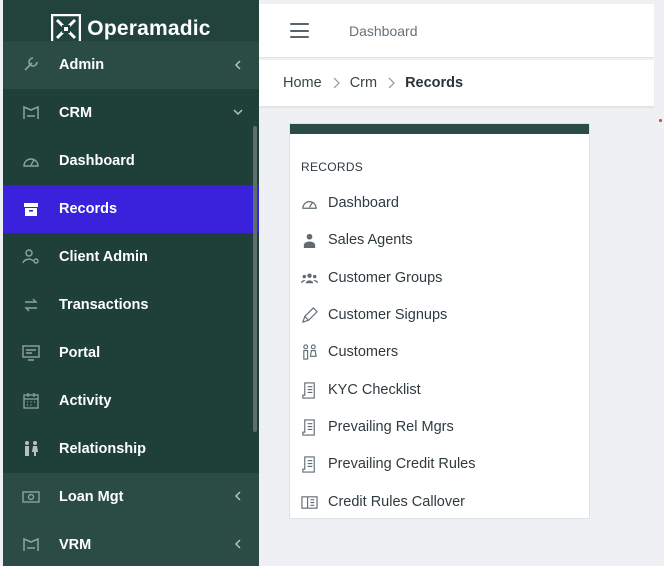  I want to click on hamburger-menu-icon, so click(299, 30).